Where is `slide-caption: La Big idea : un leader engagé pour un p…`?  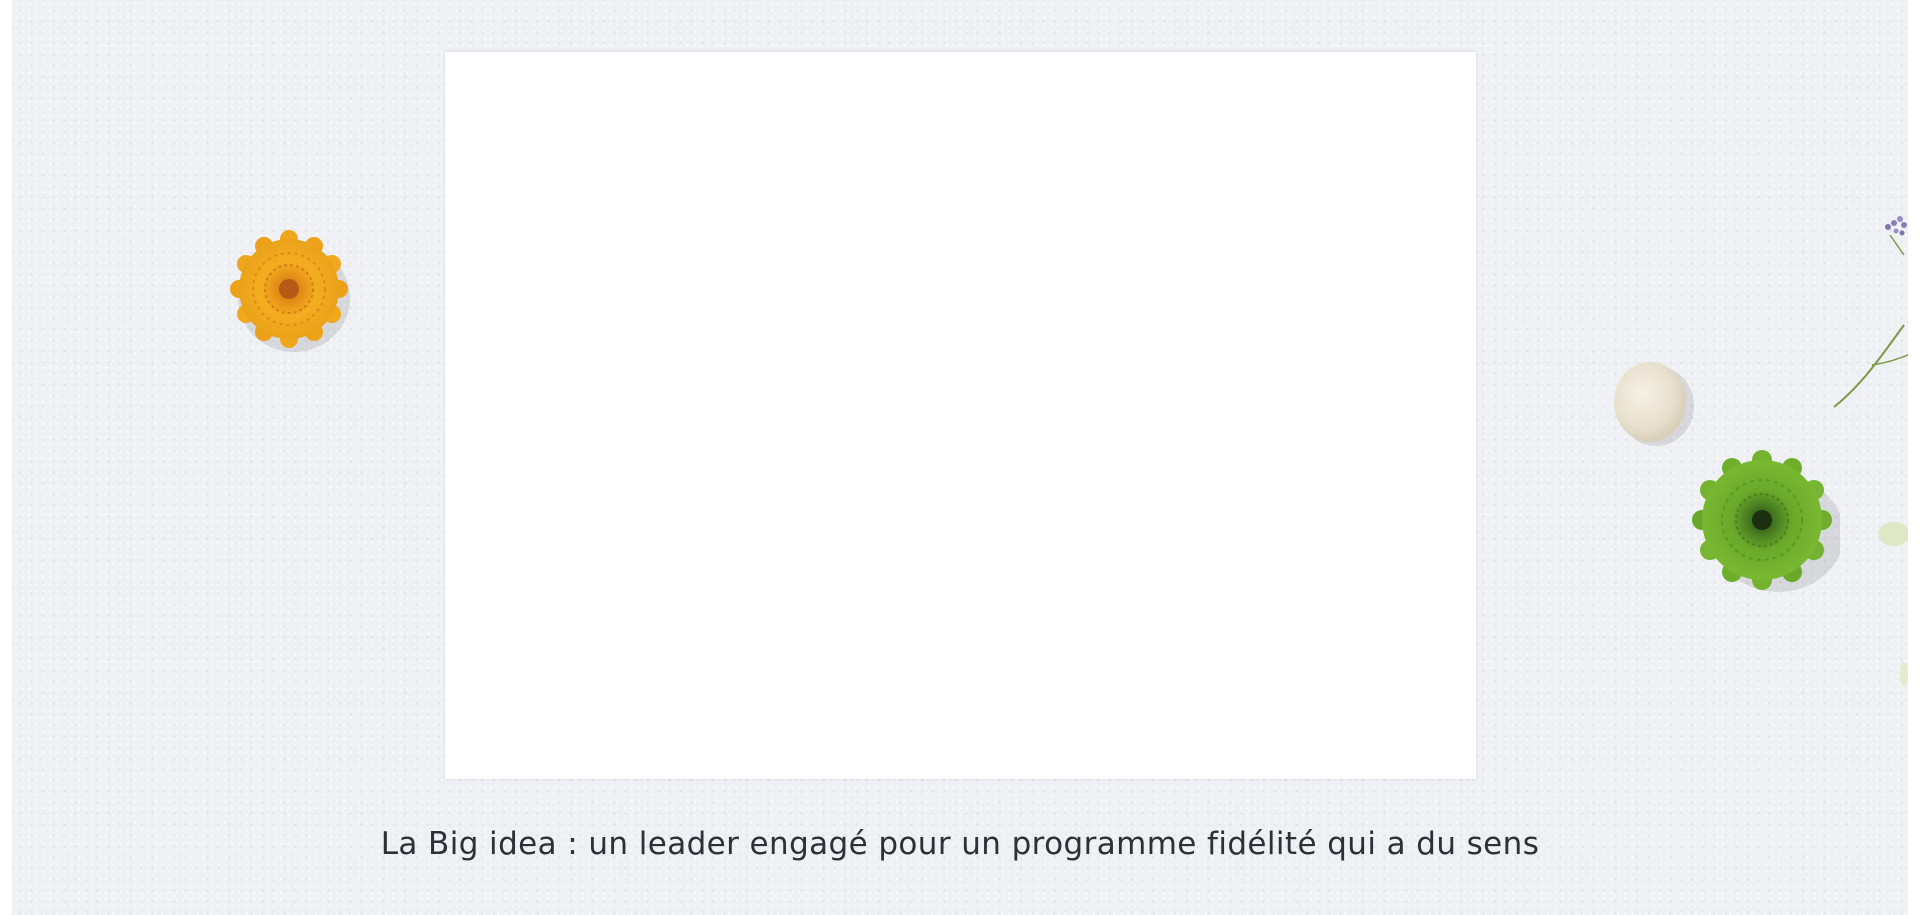
slide-caption: La Big idea : un leader engagé pour un p… is located at coordinates (960, 844).